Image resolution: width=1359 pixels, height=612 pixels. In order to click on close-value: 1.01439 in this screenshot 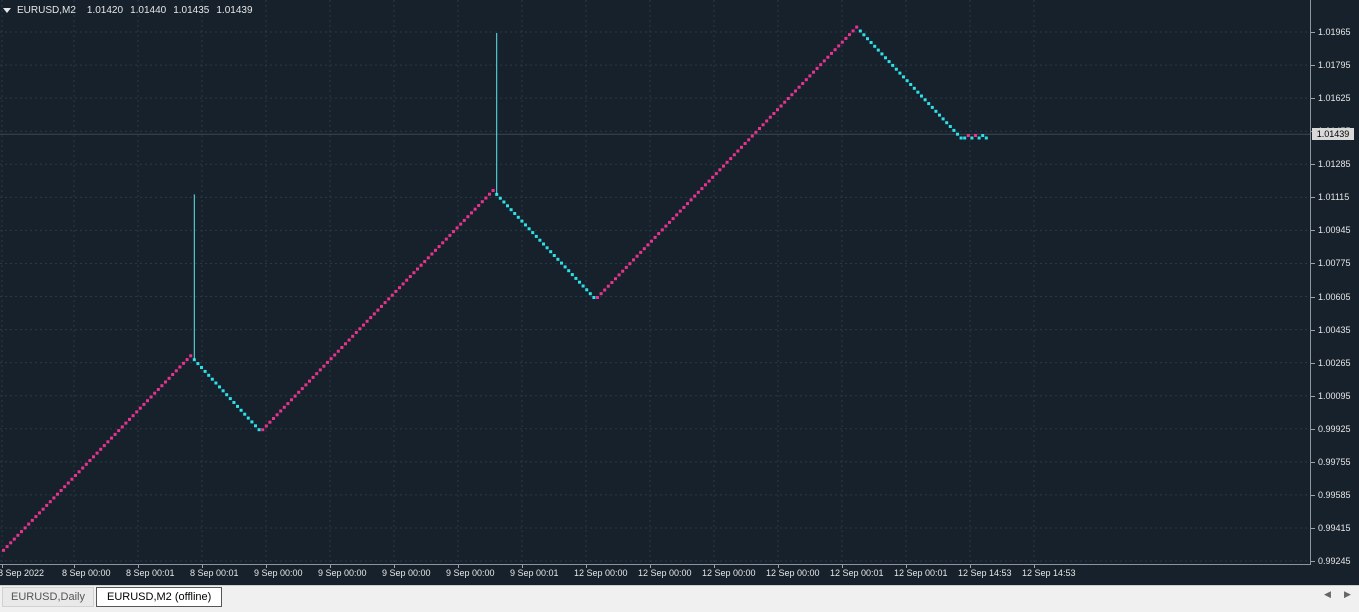, I will do `click(234, 10)`.